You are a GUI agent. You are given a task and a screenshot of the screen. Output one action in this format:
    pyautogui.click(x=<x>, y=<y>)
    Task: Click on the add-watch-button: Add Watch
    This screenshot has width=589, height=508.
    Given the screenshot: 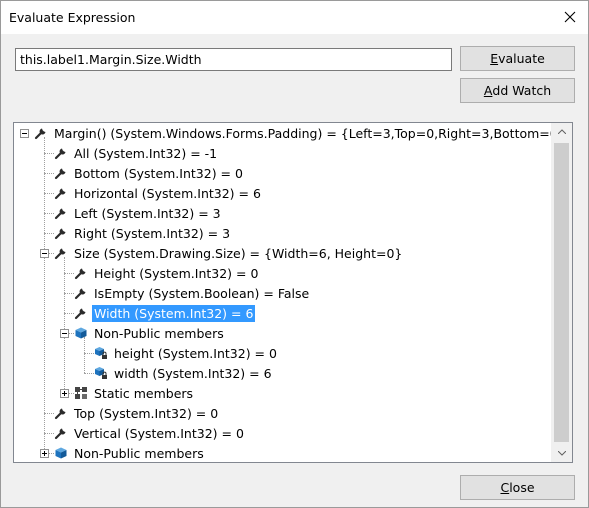 What is the action you would take?
    pyautogui.click(x=517, y=90)
    